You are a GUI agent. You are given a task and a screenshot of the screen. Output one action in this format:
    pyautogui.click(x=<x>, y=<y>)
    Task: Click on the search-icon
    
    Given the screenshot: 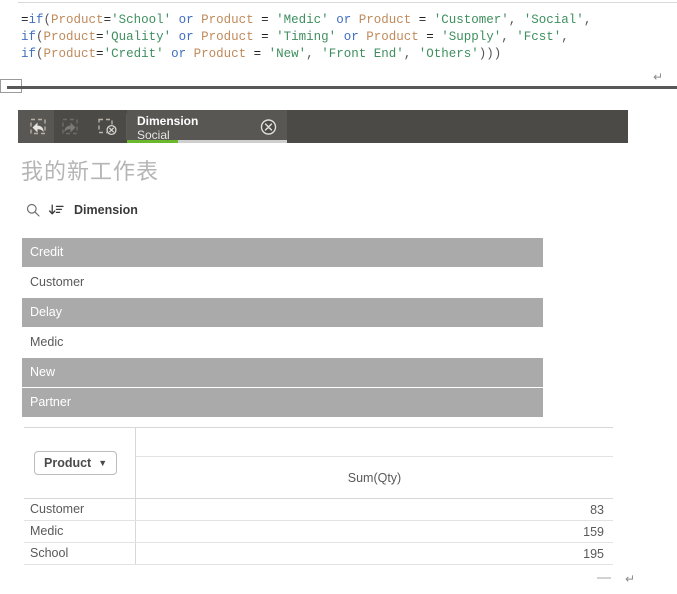 What is the action you would take?
    pyautogui.click(x=33, y=210)
    